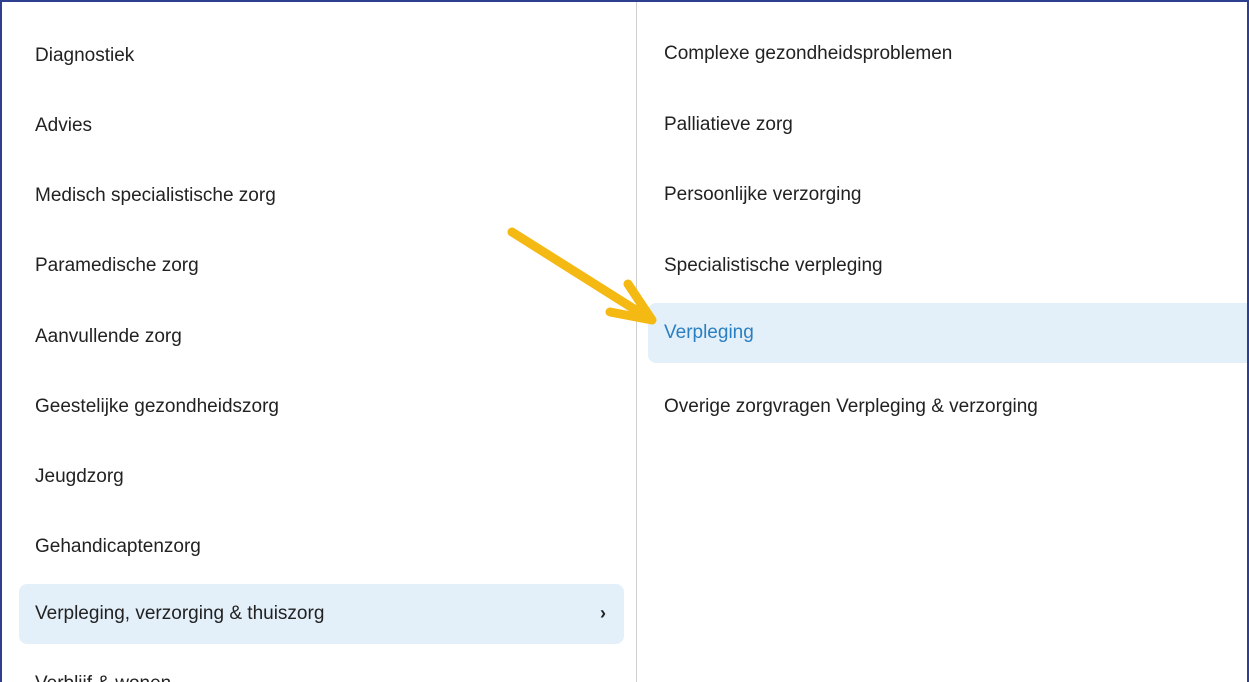  What do you see at coordinates (763, 194) in the screenshot?
I see `menu-item-label: Persoonlijke verzorging` at bounding box center [763, 194].